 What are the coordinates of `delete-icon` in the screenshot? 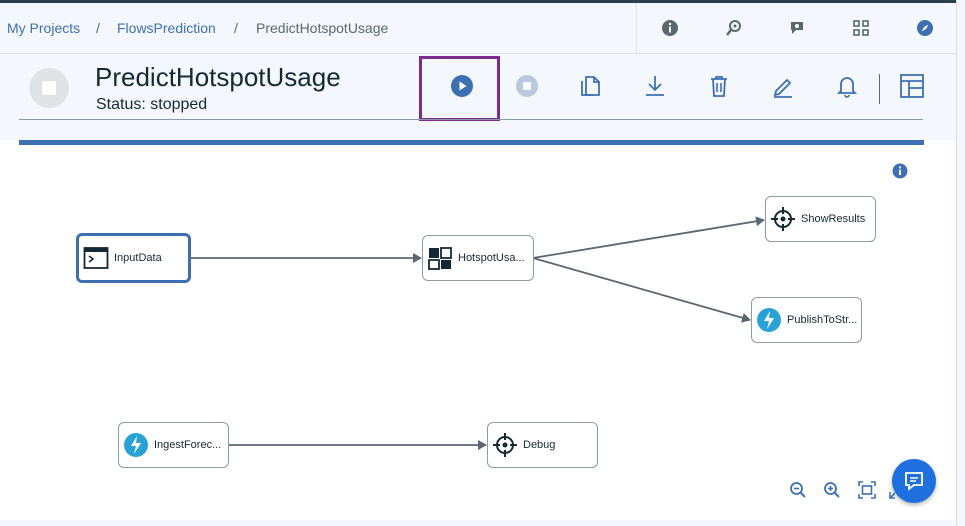 It's located at (719, 86).